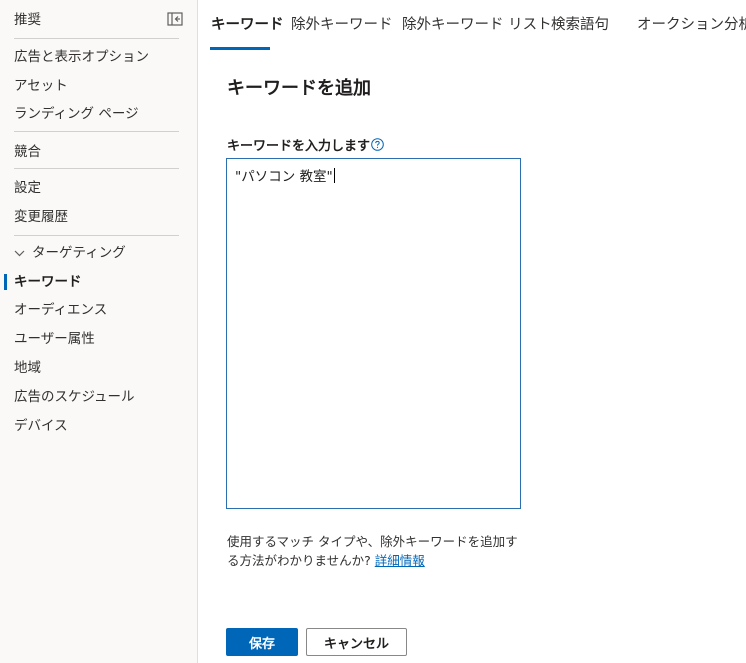  What do you see at coordinates (299, 88) in the screenshot?
I see `page-title: キーワードを追加` at bounding box center [299, 88].